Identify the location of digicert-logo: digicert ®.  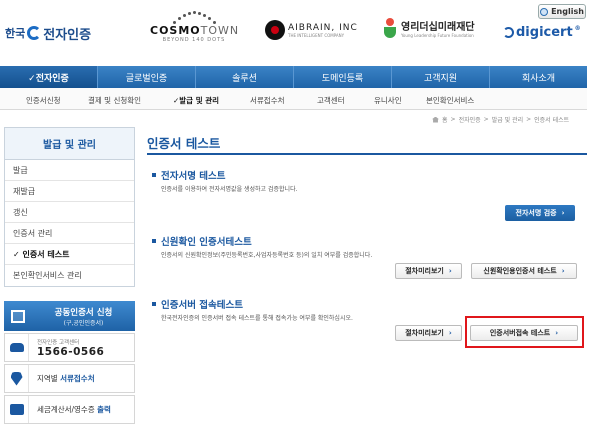
(542, 32).